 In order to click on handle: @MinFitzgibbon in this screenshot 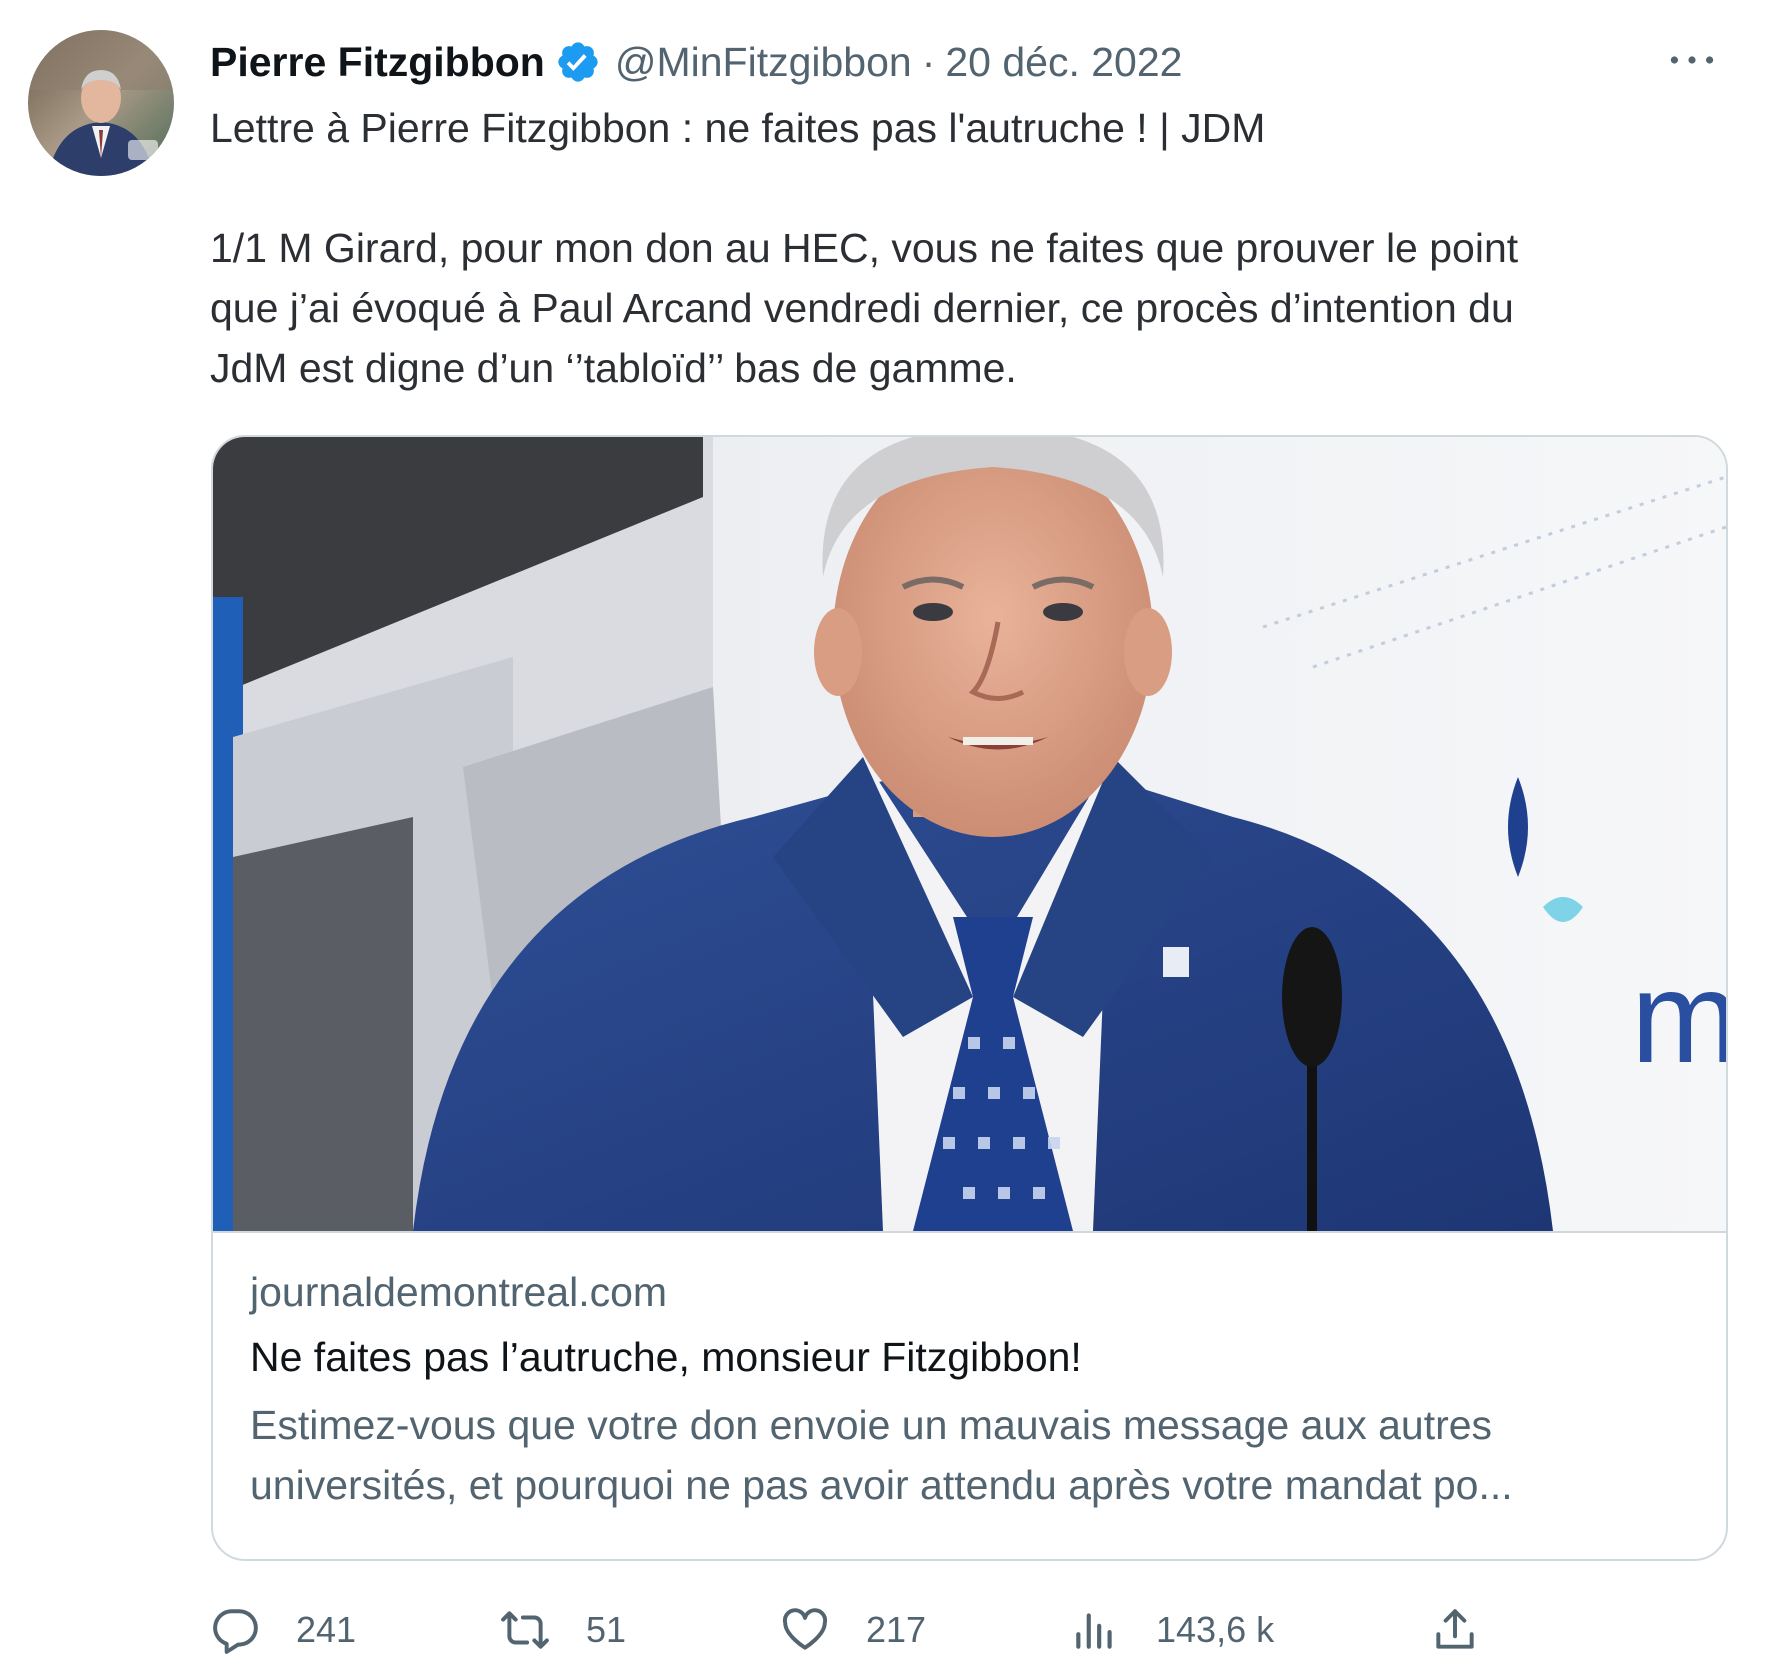, I will do `click(763, 62)`.